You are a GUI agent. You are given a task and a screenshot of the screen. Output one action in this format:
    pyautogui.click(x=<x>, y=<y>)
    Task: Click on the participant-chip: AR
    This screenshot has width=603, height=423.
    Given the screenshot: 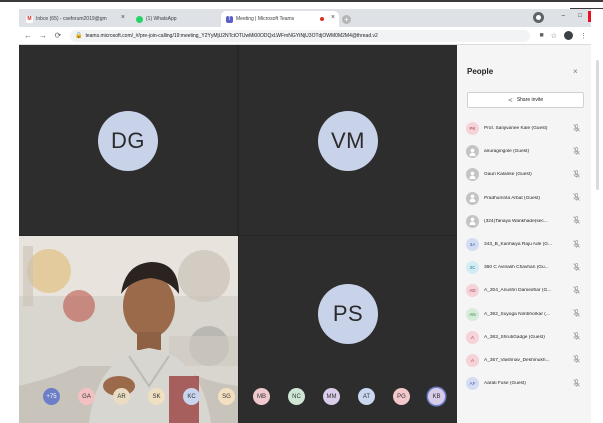 What is the action you would take?
    pyautogui.click(x=121, y=396)
    